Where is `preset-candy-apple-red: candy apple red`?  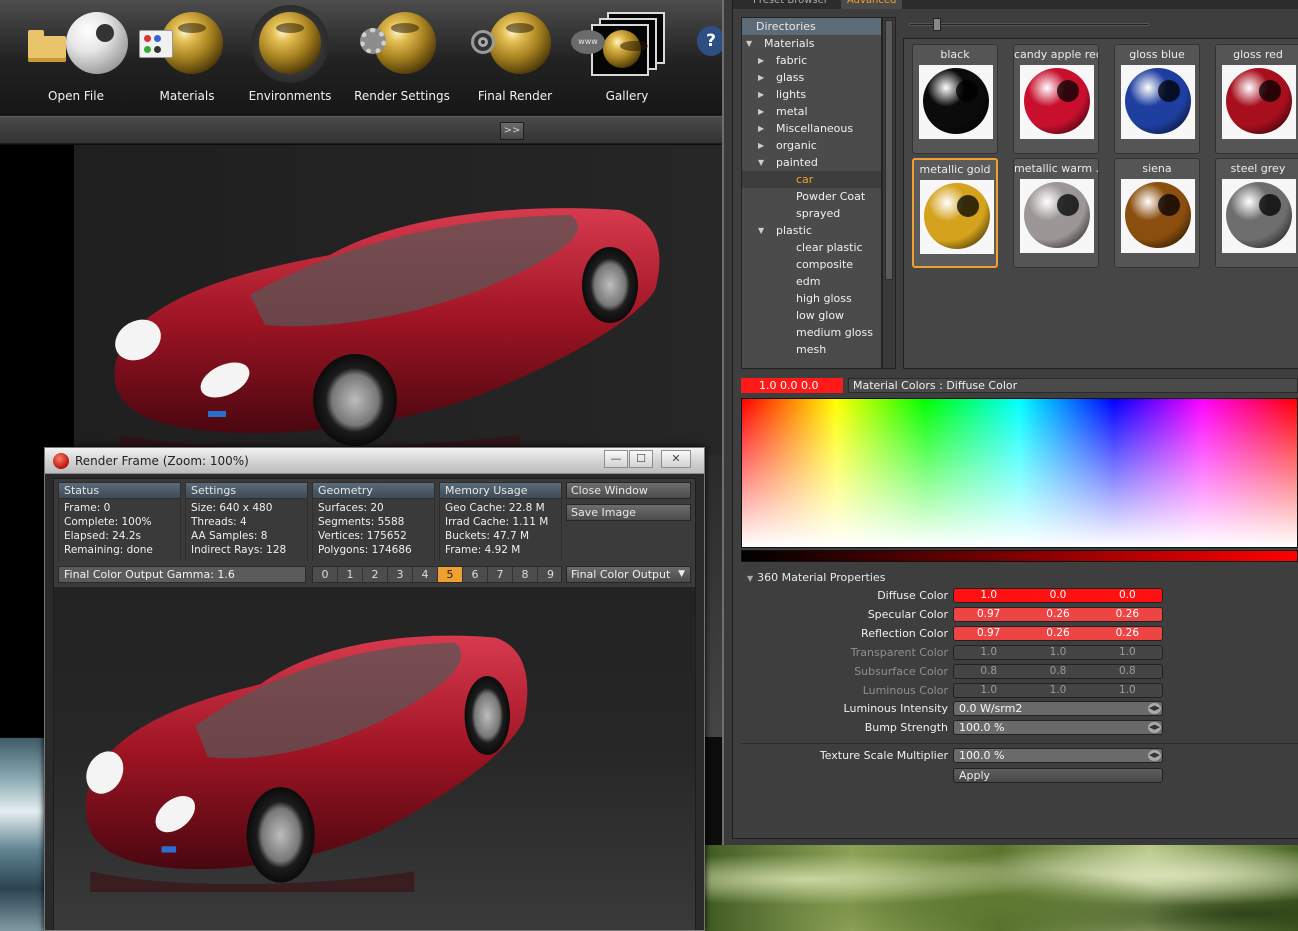 preset-candy-apple-red: candy apple red is located at coordinates (1056, 99).